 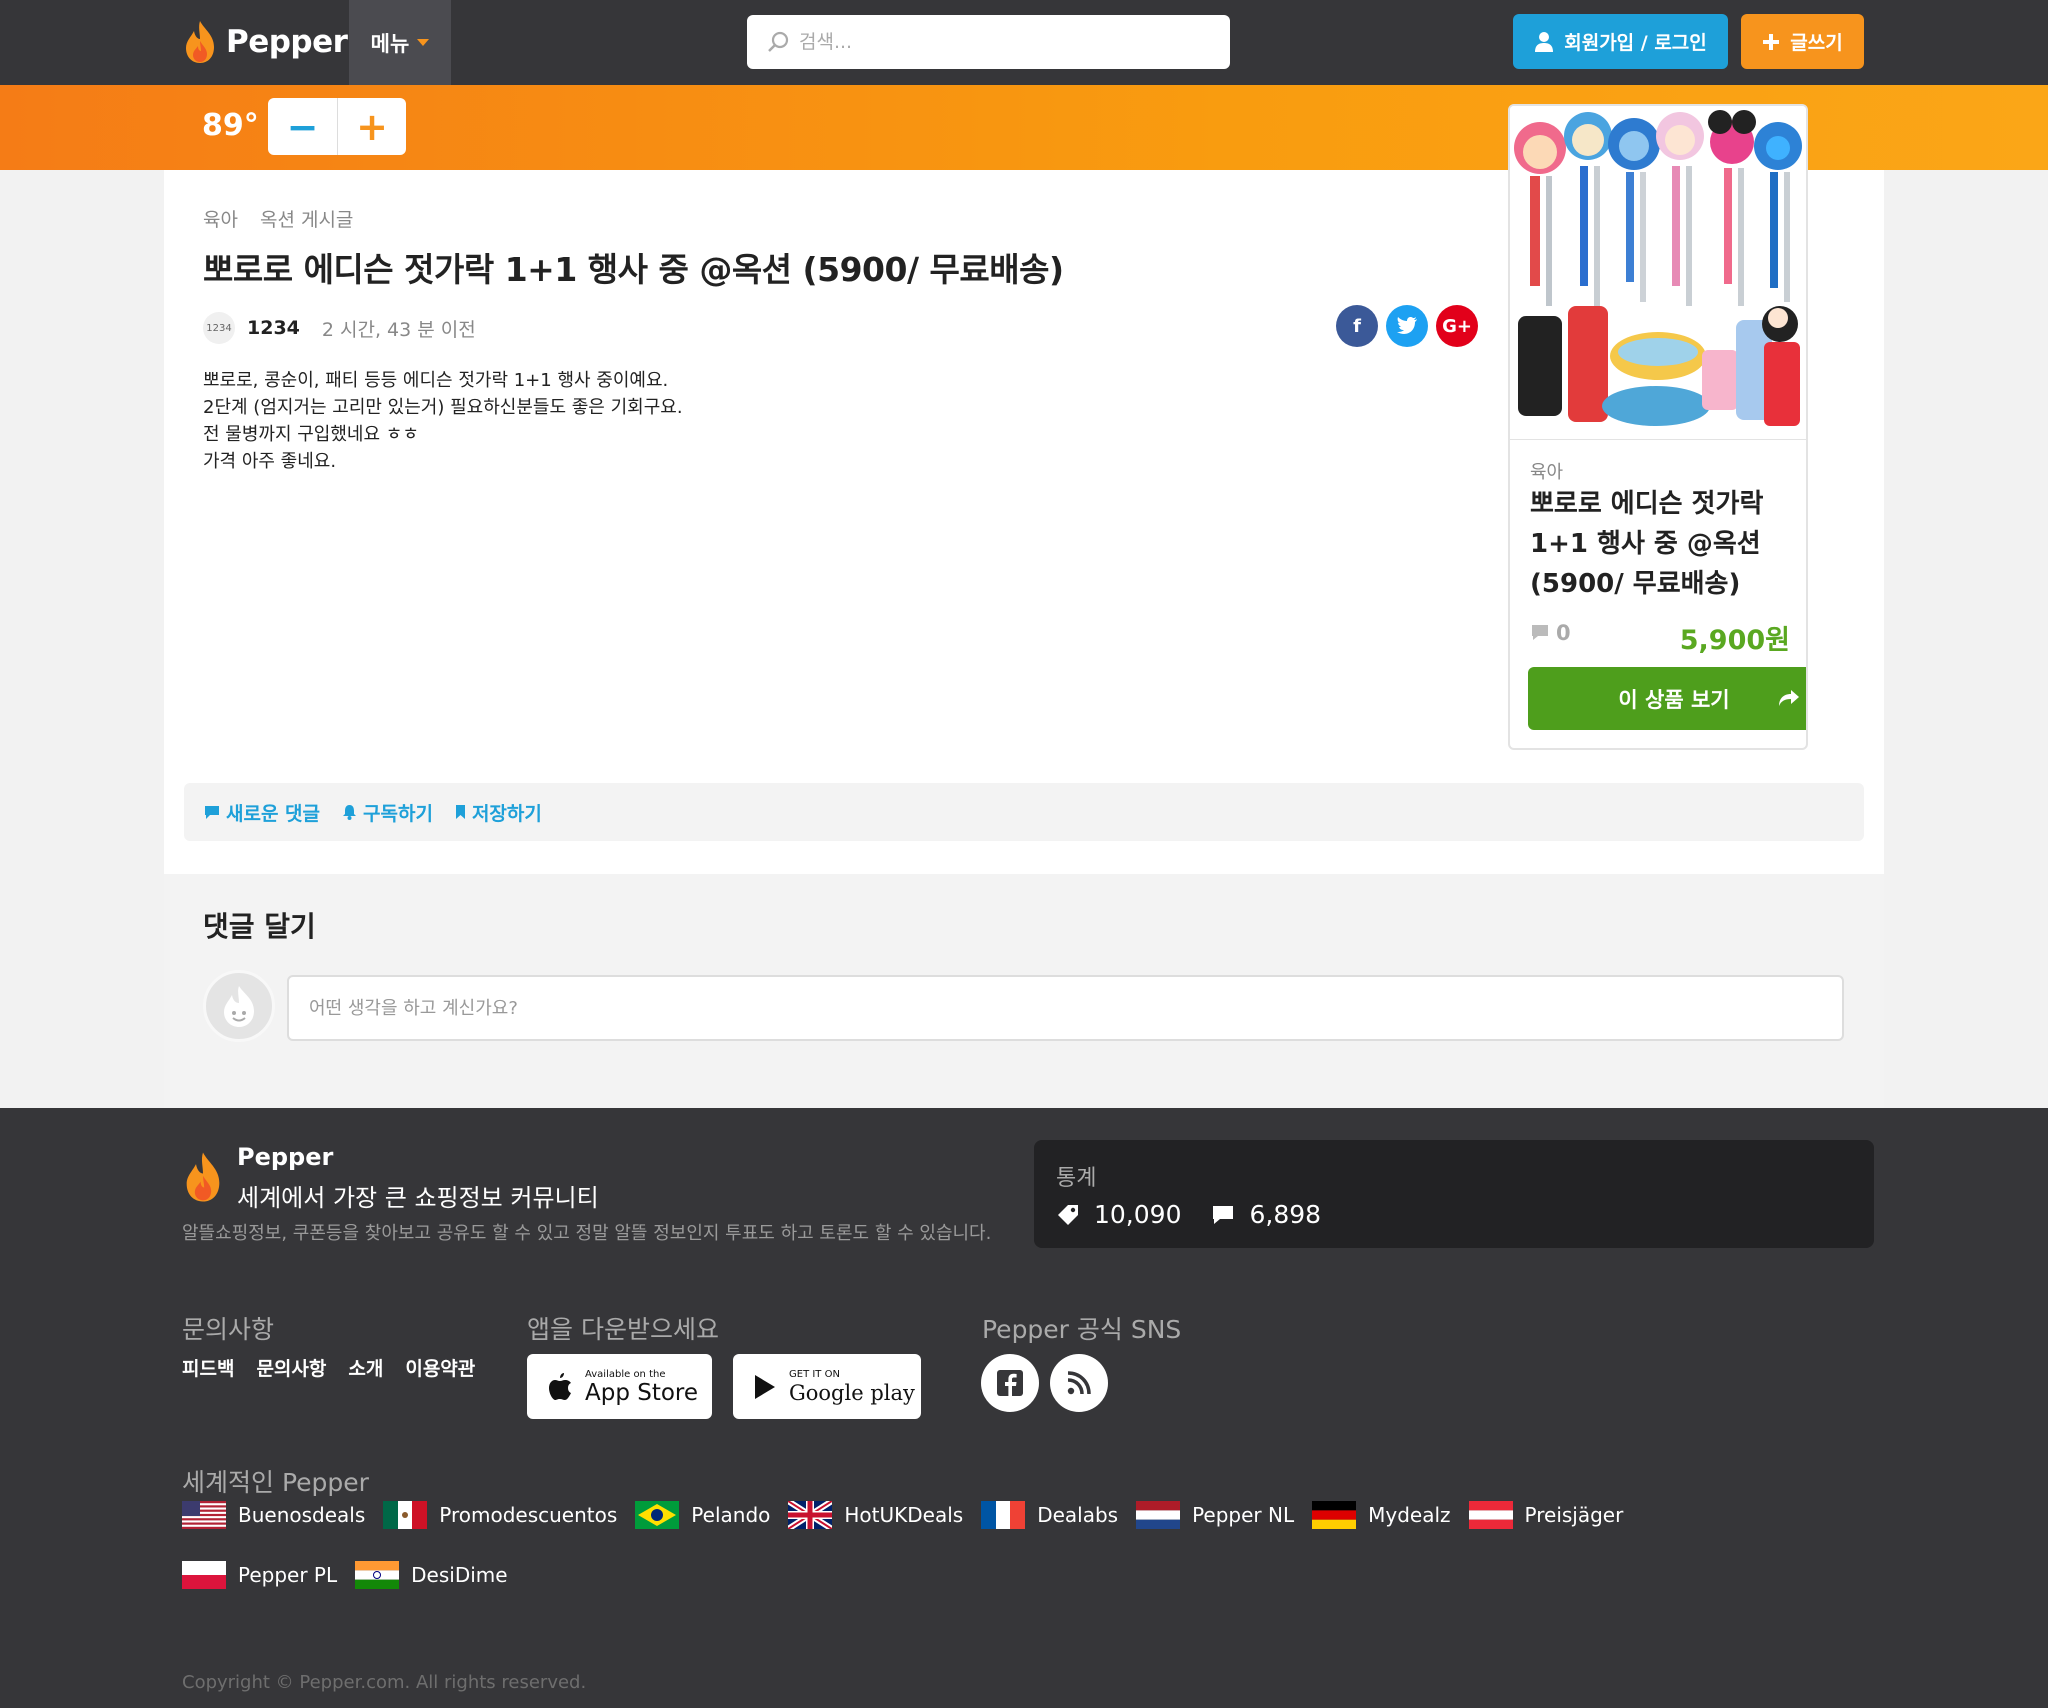 What do you see at coordinates (371, 126) in the screenshot?
I see `vote-up-button: +` at bounding box center [371, 126].